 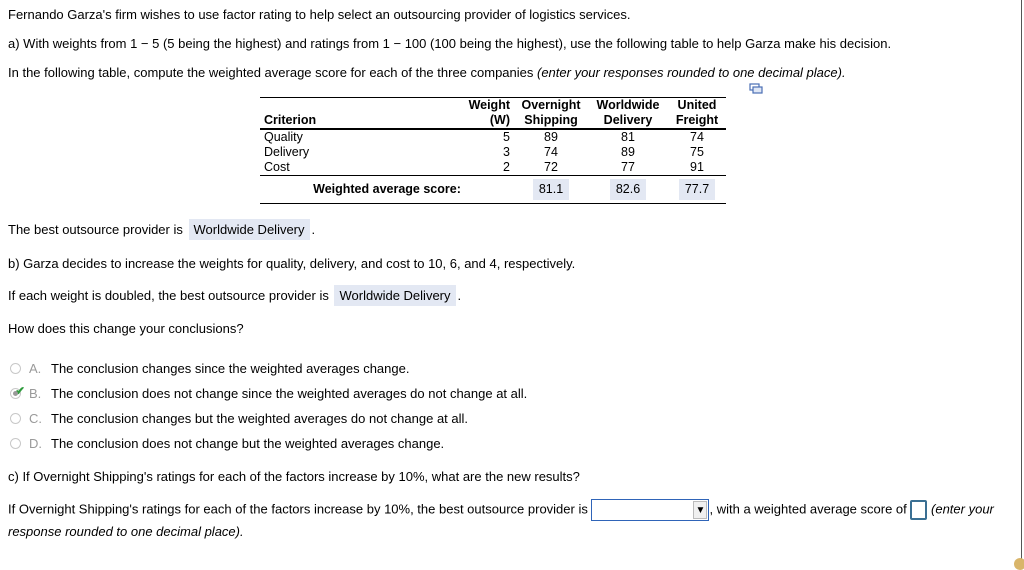 I want to click on cell-weight: 3, so click(x=506, y=152).